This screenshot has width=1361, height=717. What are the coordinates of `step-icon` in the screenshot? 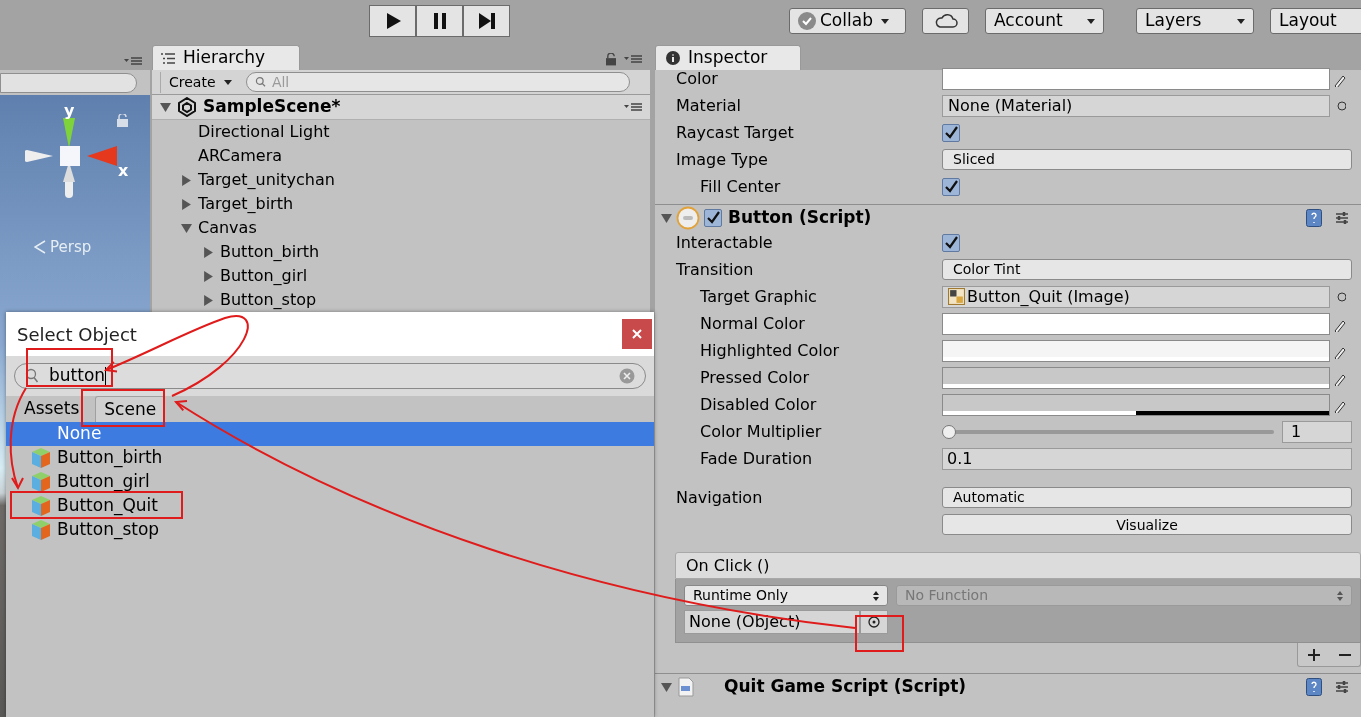 It's located at (486, 21).